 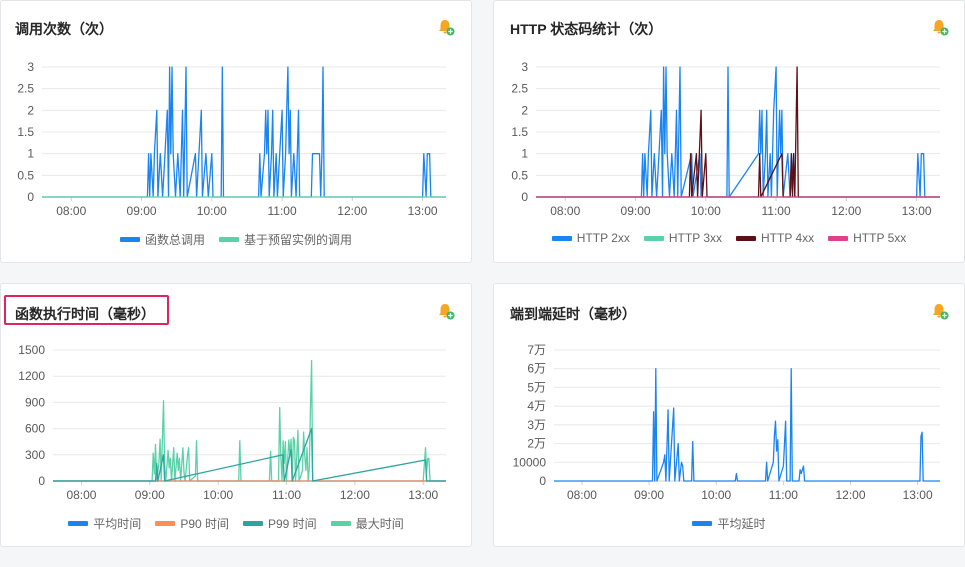 What do you see at coordinates (880, 238) in the screenshot?
I see `legend-label: HTTP 5xx` at bounding box center [880, 238].